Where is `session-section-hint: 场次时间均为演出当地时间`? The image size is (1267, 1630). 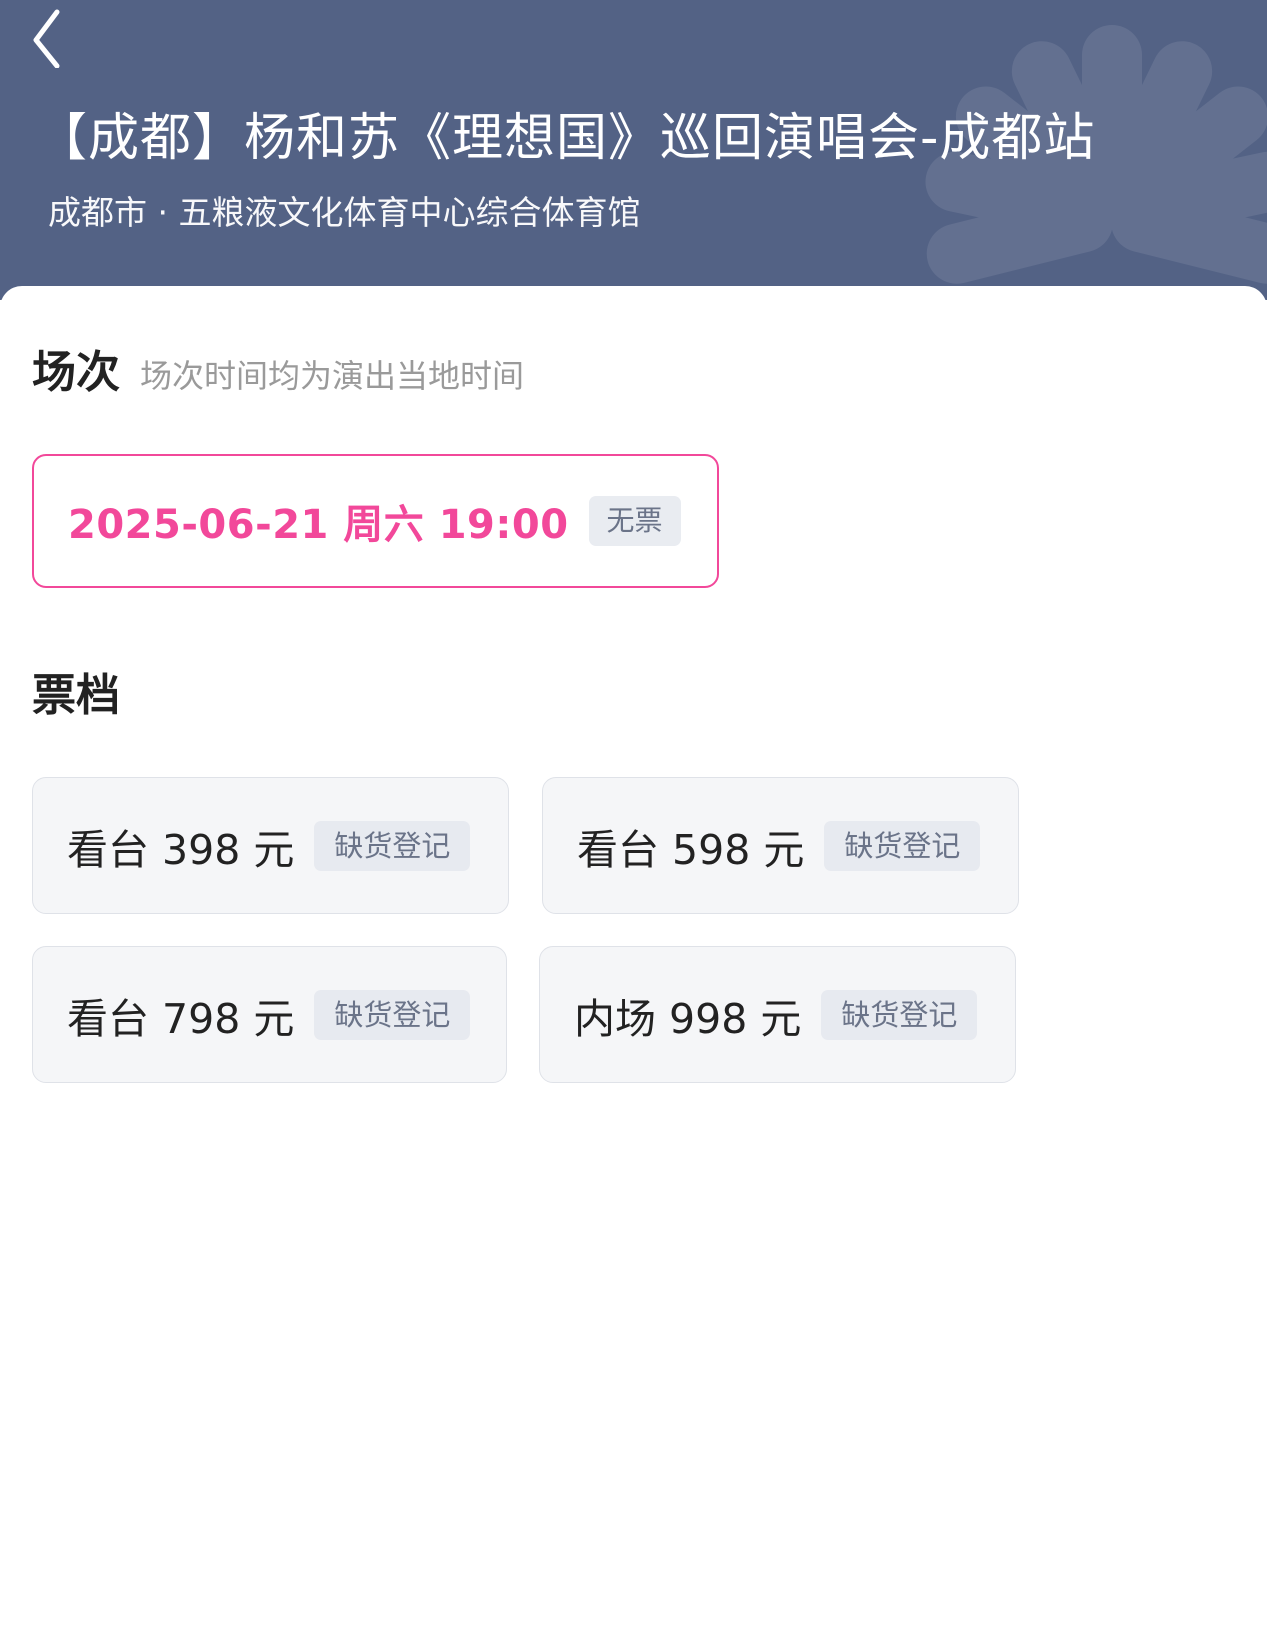 session-section-hint: 场次时间均为演出当地时间 is located at coordinates (332, 376).